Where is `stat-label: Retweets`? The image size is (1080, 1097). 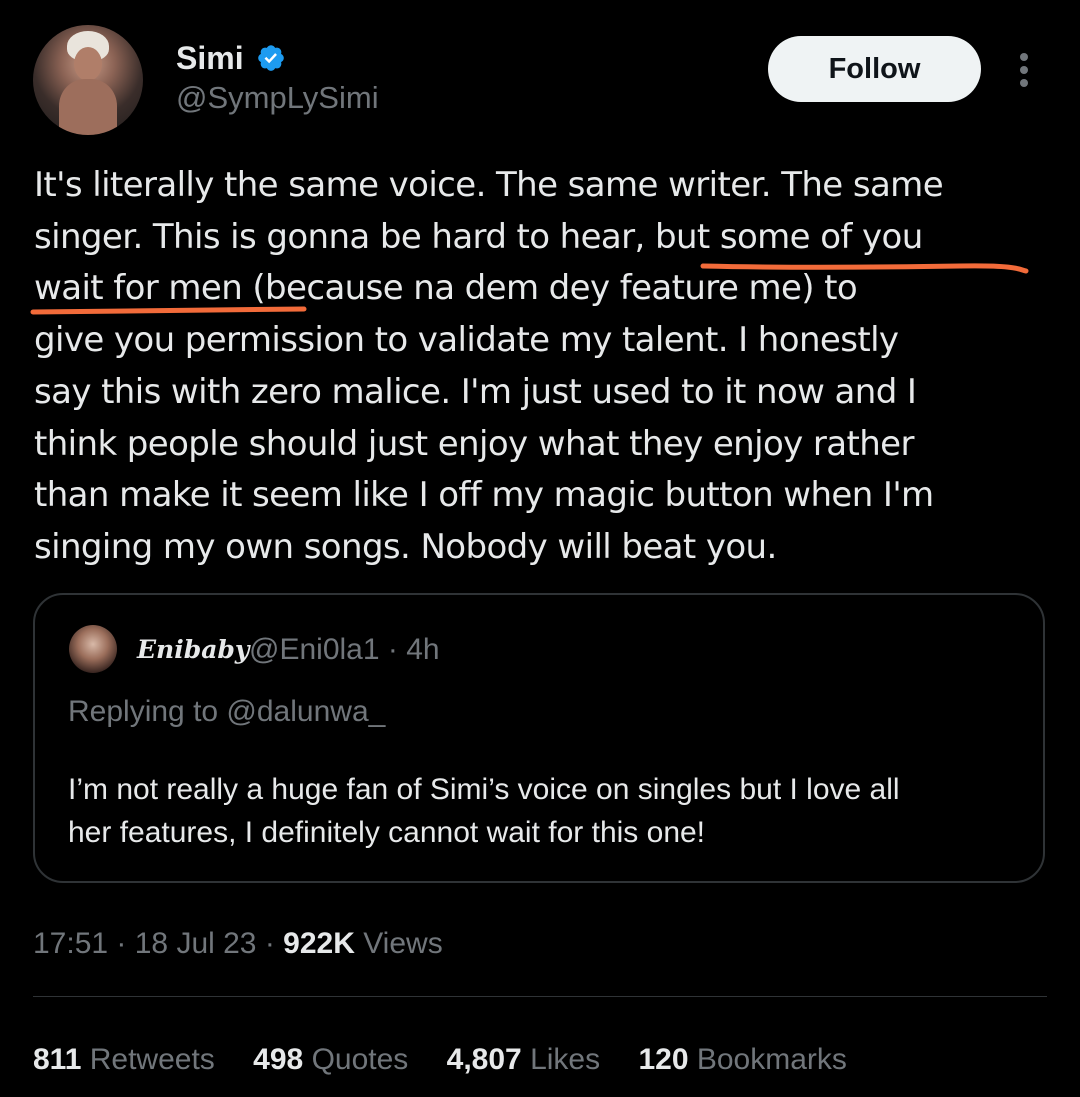 stat-label: Retweets is located at coordinates (152, 1059).